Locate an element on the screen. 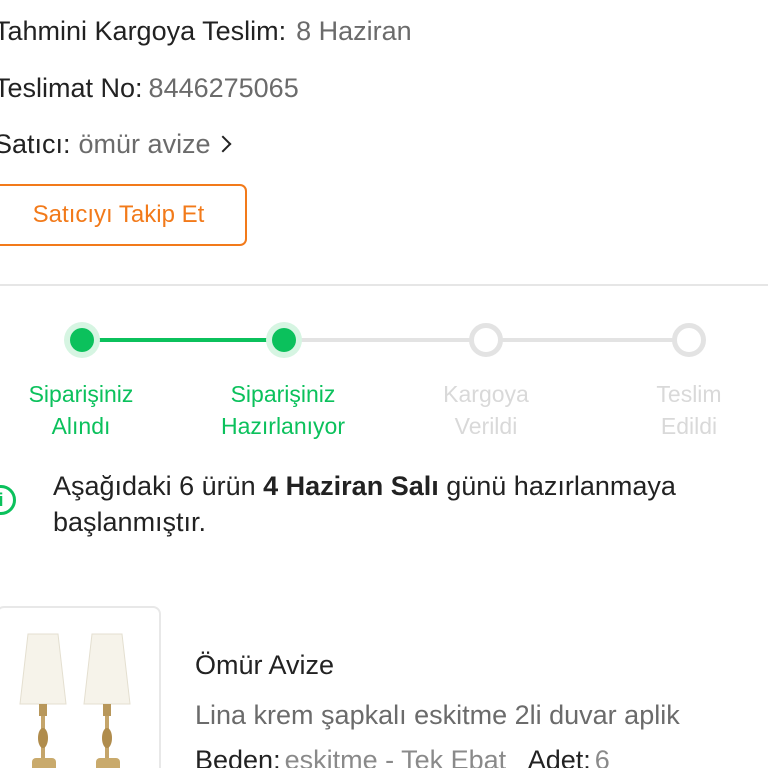  step-label-received: Siparişiniz Alındı is located at coordinates (90, 410).